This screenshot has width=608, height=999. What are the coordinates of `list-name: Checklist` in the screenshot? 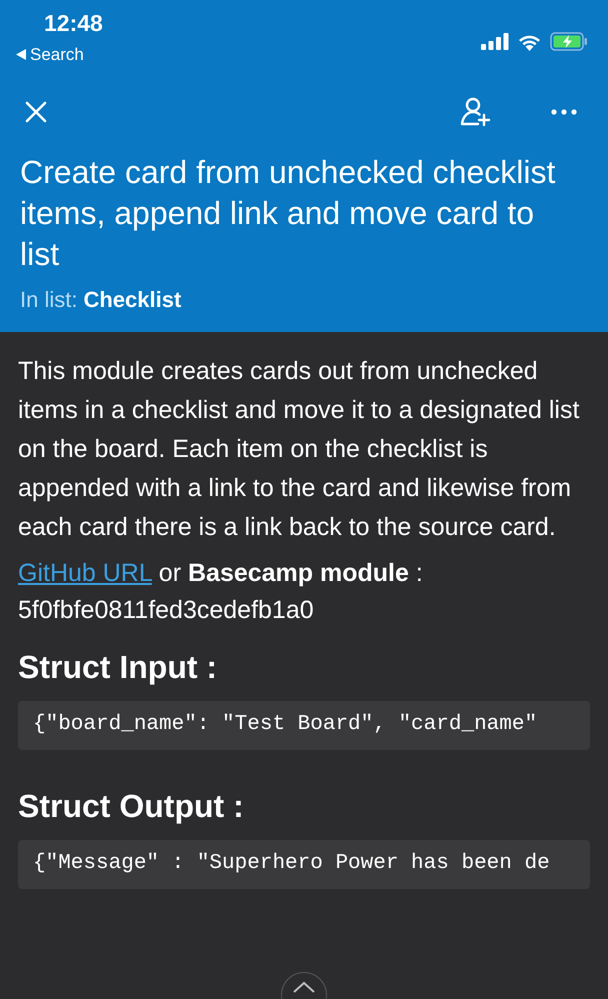 It's located at (132, 300).